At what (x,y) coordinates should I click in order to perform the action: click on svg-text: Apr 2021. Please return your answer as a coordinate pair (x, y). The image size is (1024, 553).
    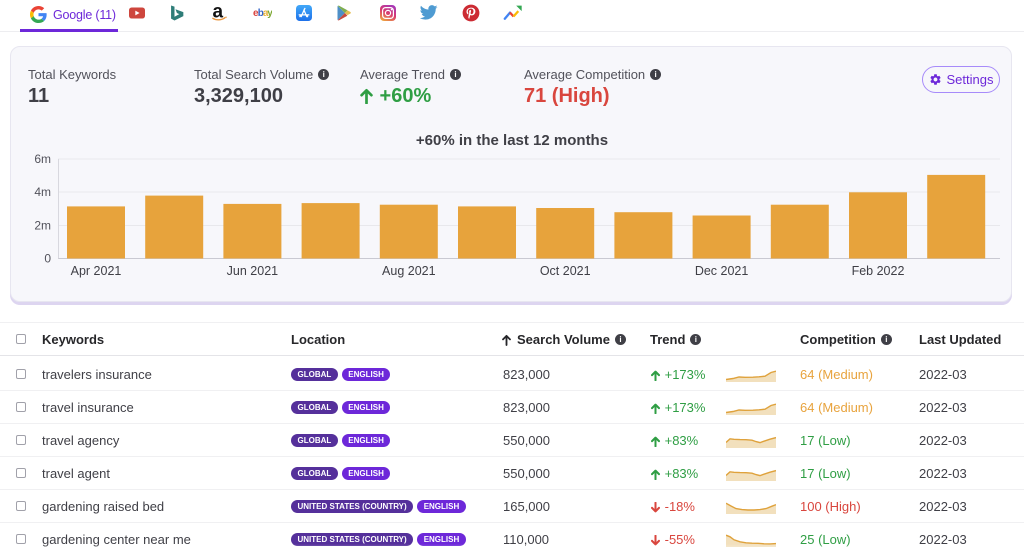
    Looking at the image, I should click on (96, 271).